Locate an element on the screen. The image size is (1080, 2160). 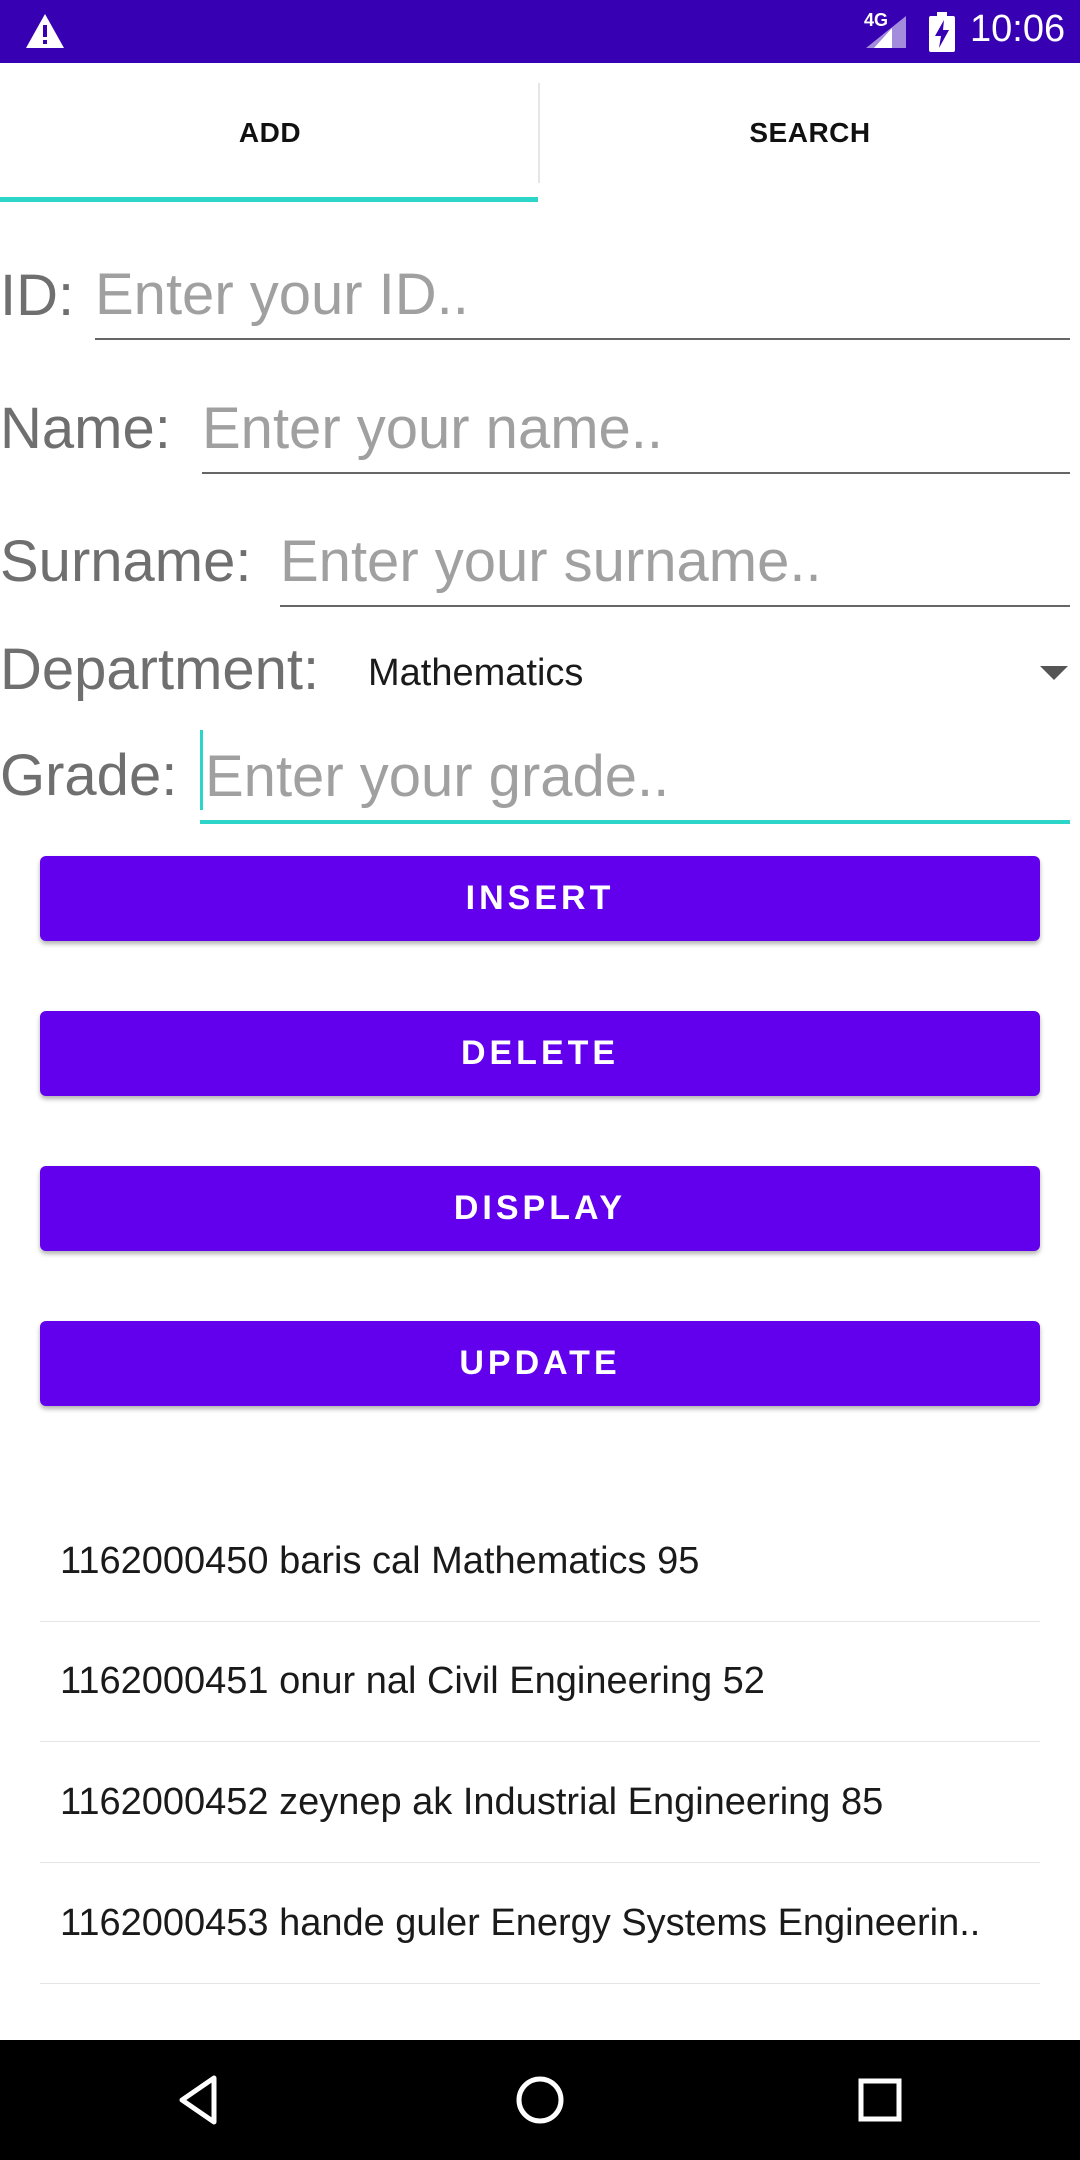
name-input: Enter your name.. is located at coordinates (636, 435).